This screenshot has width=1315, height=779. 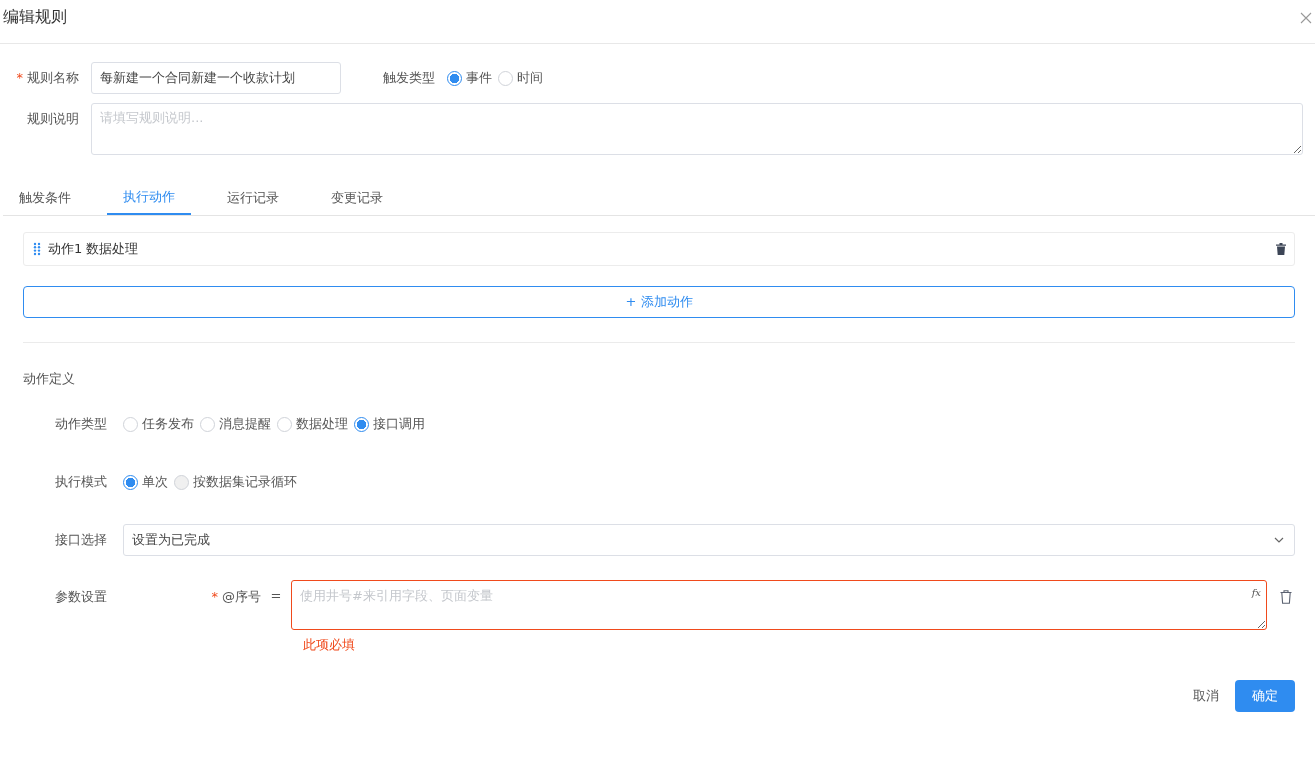 What do you see at coordinates (389, 424) in the screenshot?
I see `radio-option: 接口调用` at bounding box center [389, 424].